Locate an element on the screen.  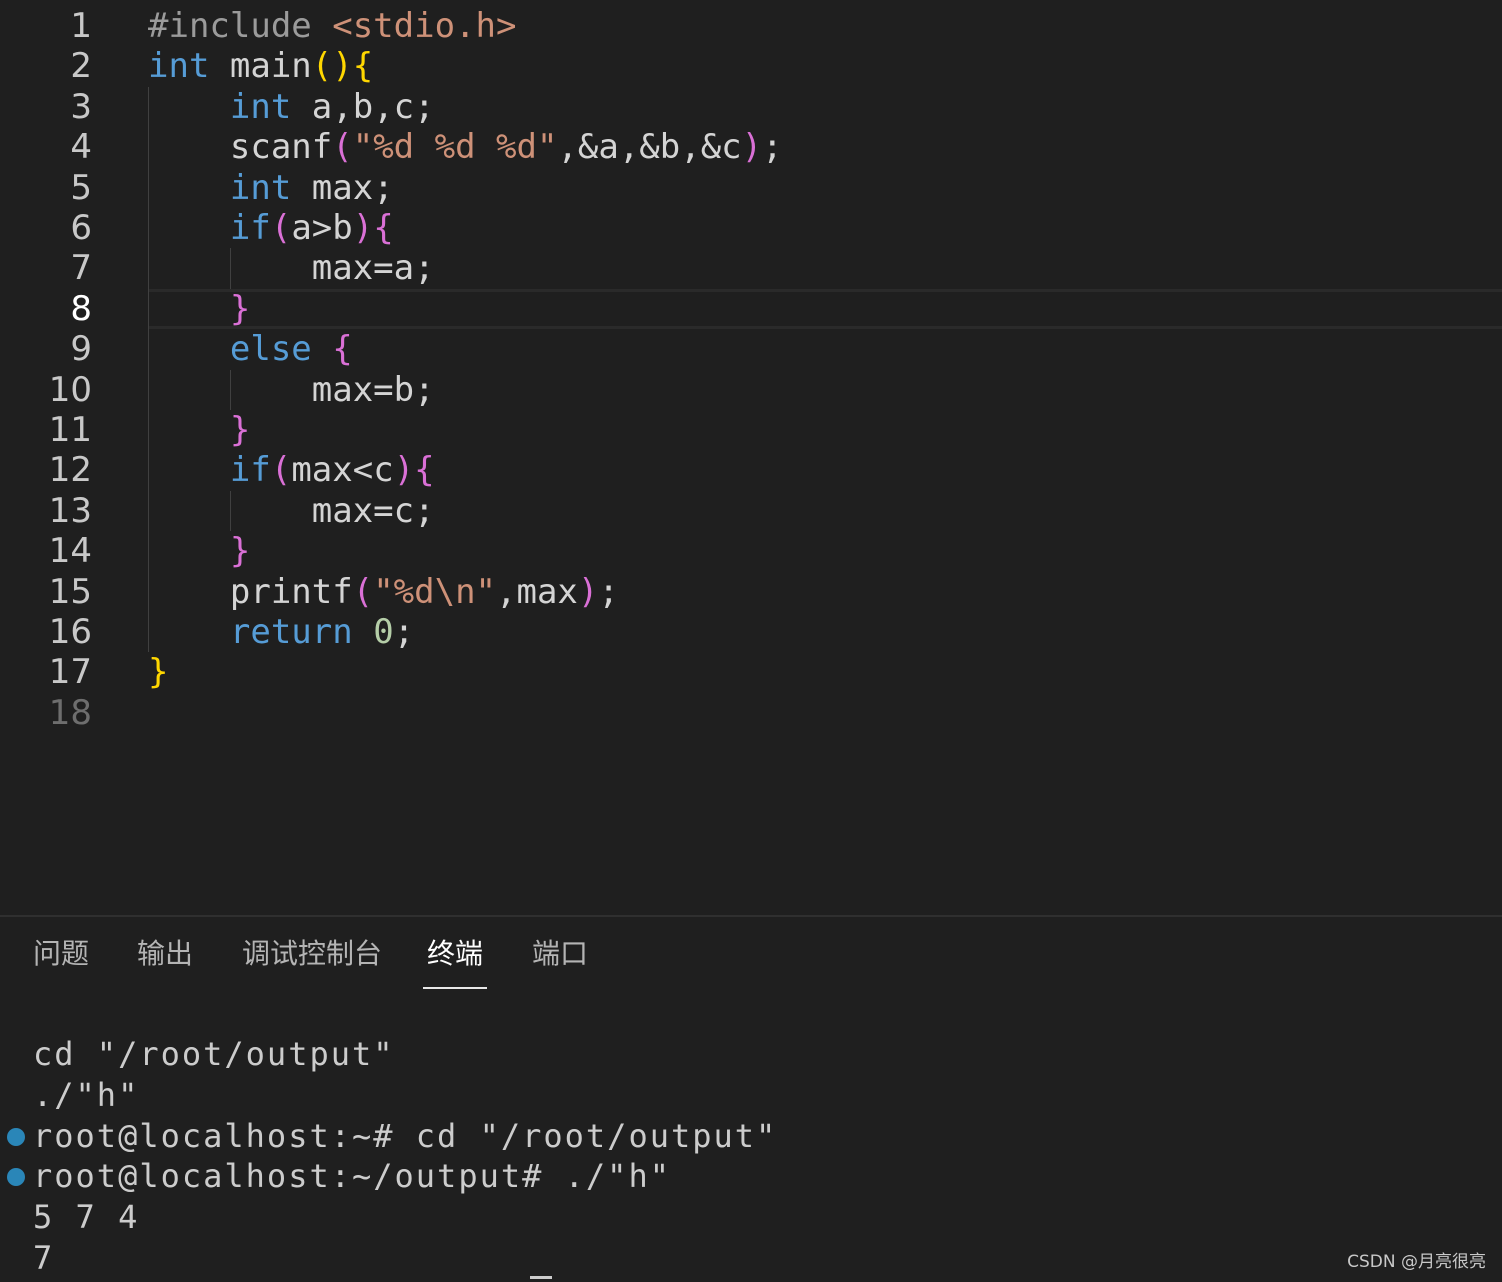
code-text: if(a>b){ is located at coordinates (271, 228).